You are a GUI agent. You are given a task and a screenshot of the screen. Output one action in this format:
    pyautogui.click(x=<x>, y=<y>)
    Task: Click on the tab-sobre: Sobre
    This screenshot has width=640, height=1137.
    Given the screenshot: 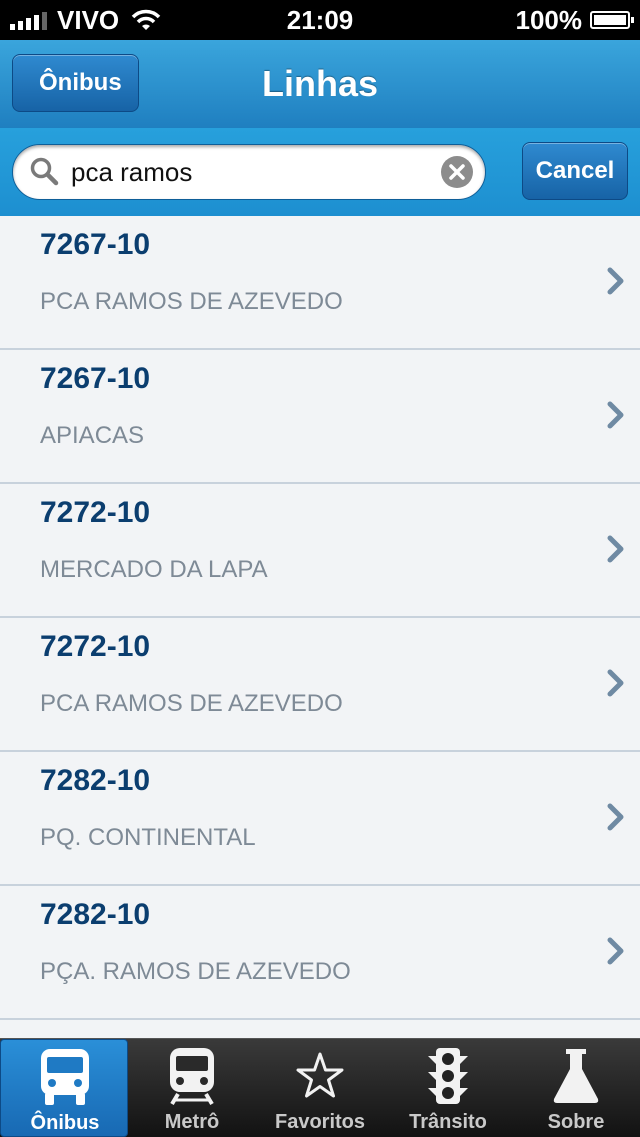 What is the action you would take?
    pyautogui.click(x=576, y=1088)
    